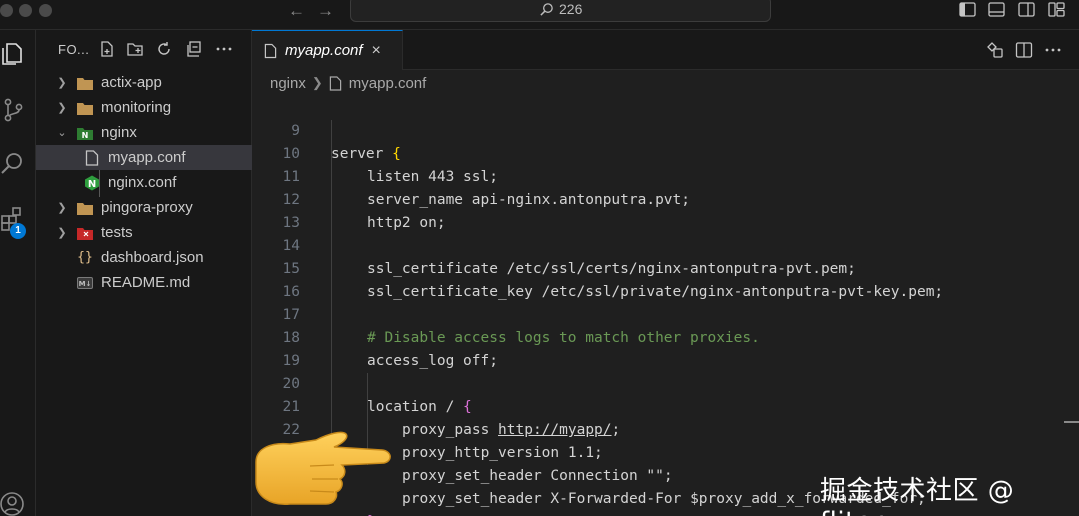 The image size is (1079, 516). I want to click on code-line: 11 server_name api-nginx.antonputra.pvt;, so click(665, 175).